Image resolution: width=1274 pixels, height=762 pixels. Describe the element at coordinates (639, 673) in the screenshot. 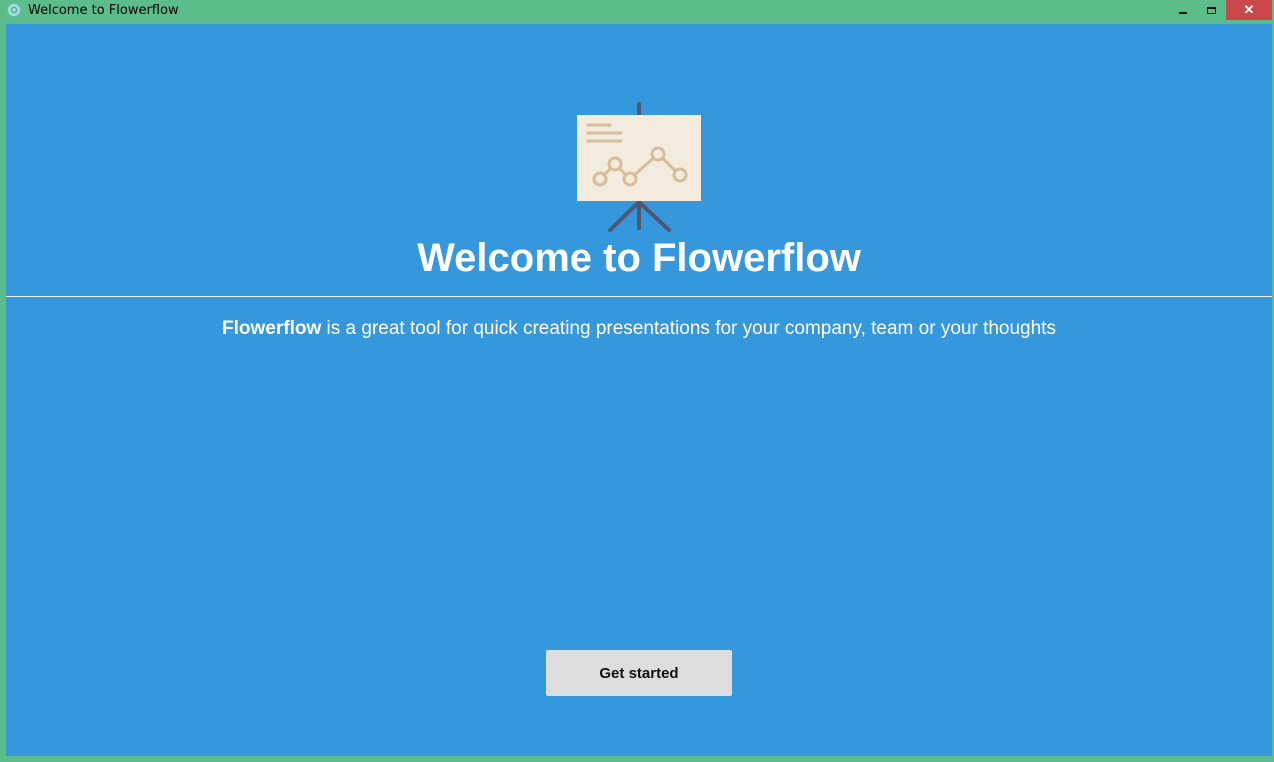

I see `get-started-button: Get started` at that location.